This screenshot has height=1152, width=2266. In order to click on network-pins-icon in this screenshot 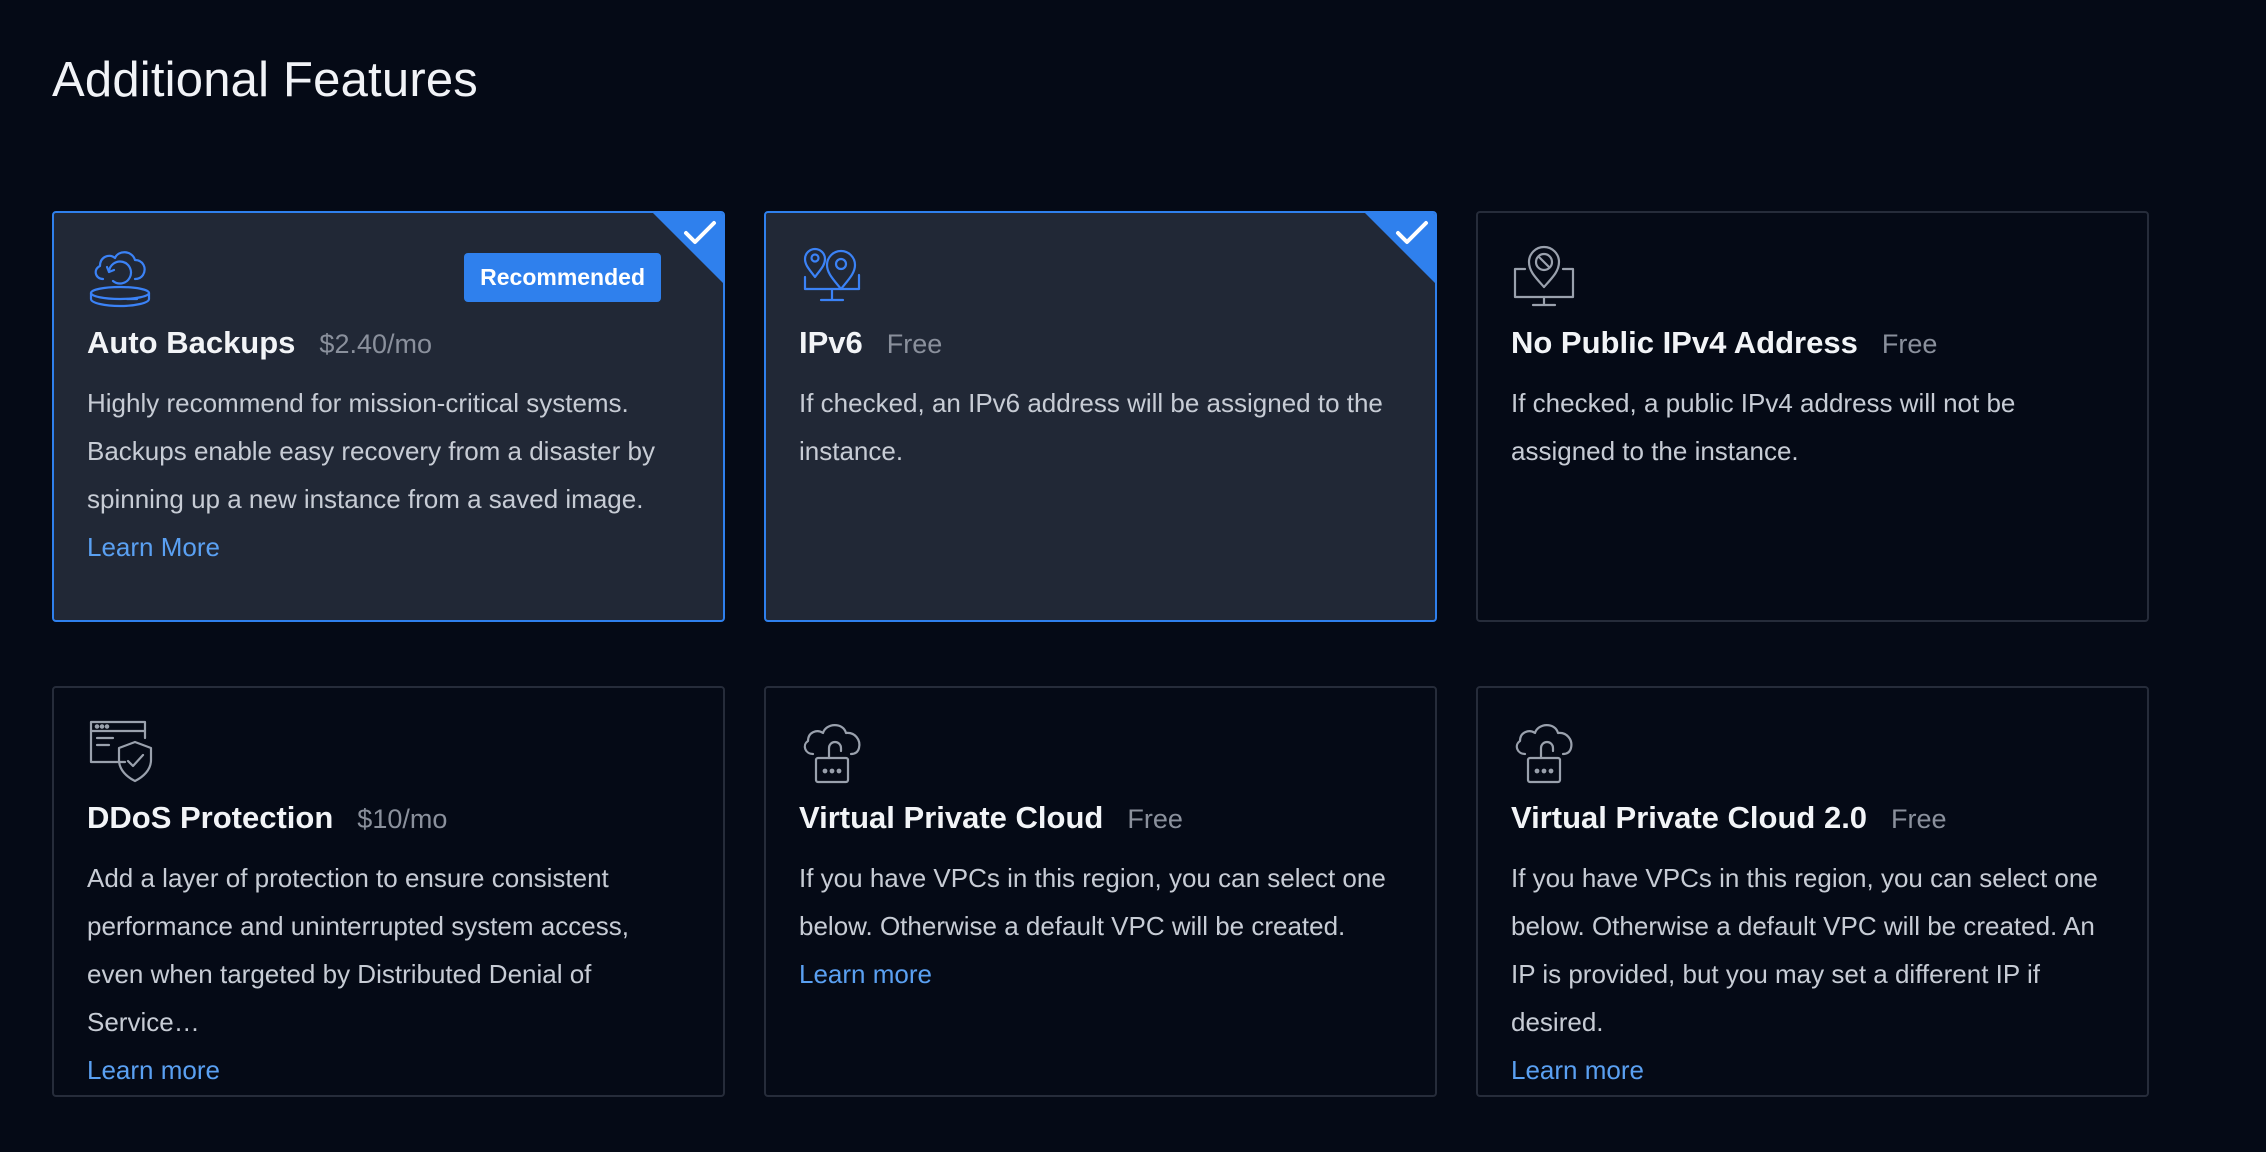, I will do `click(832, 276)`.